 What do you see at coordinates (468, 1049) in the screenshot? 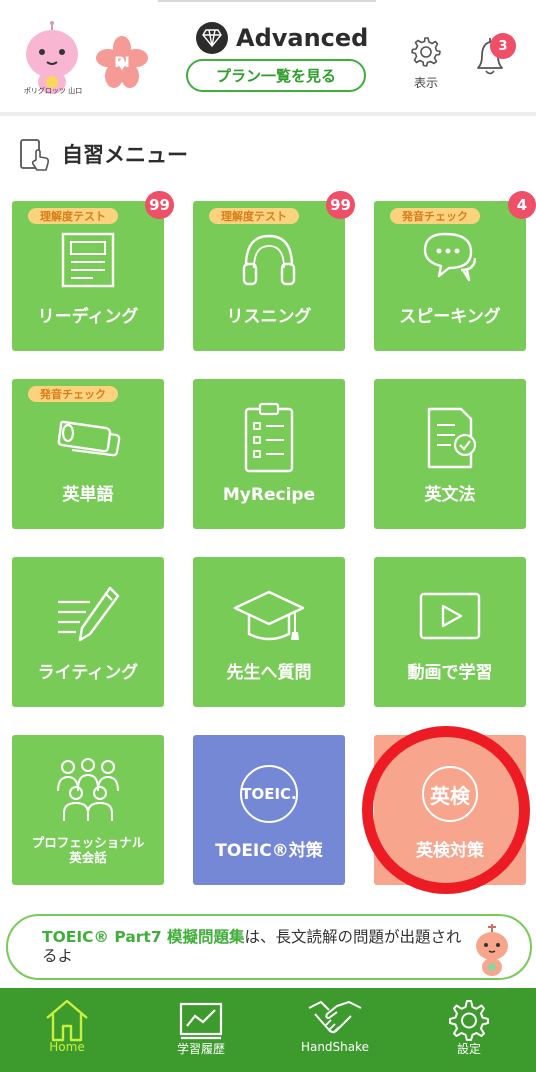
I see `nav-label: 設定` at bounding box center [468, 1049].